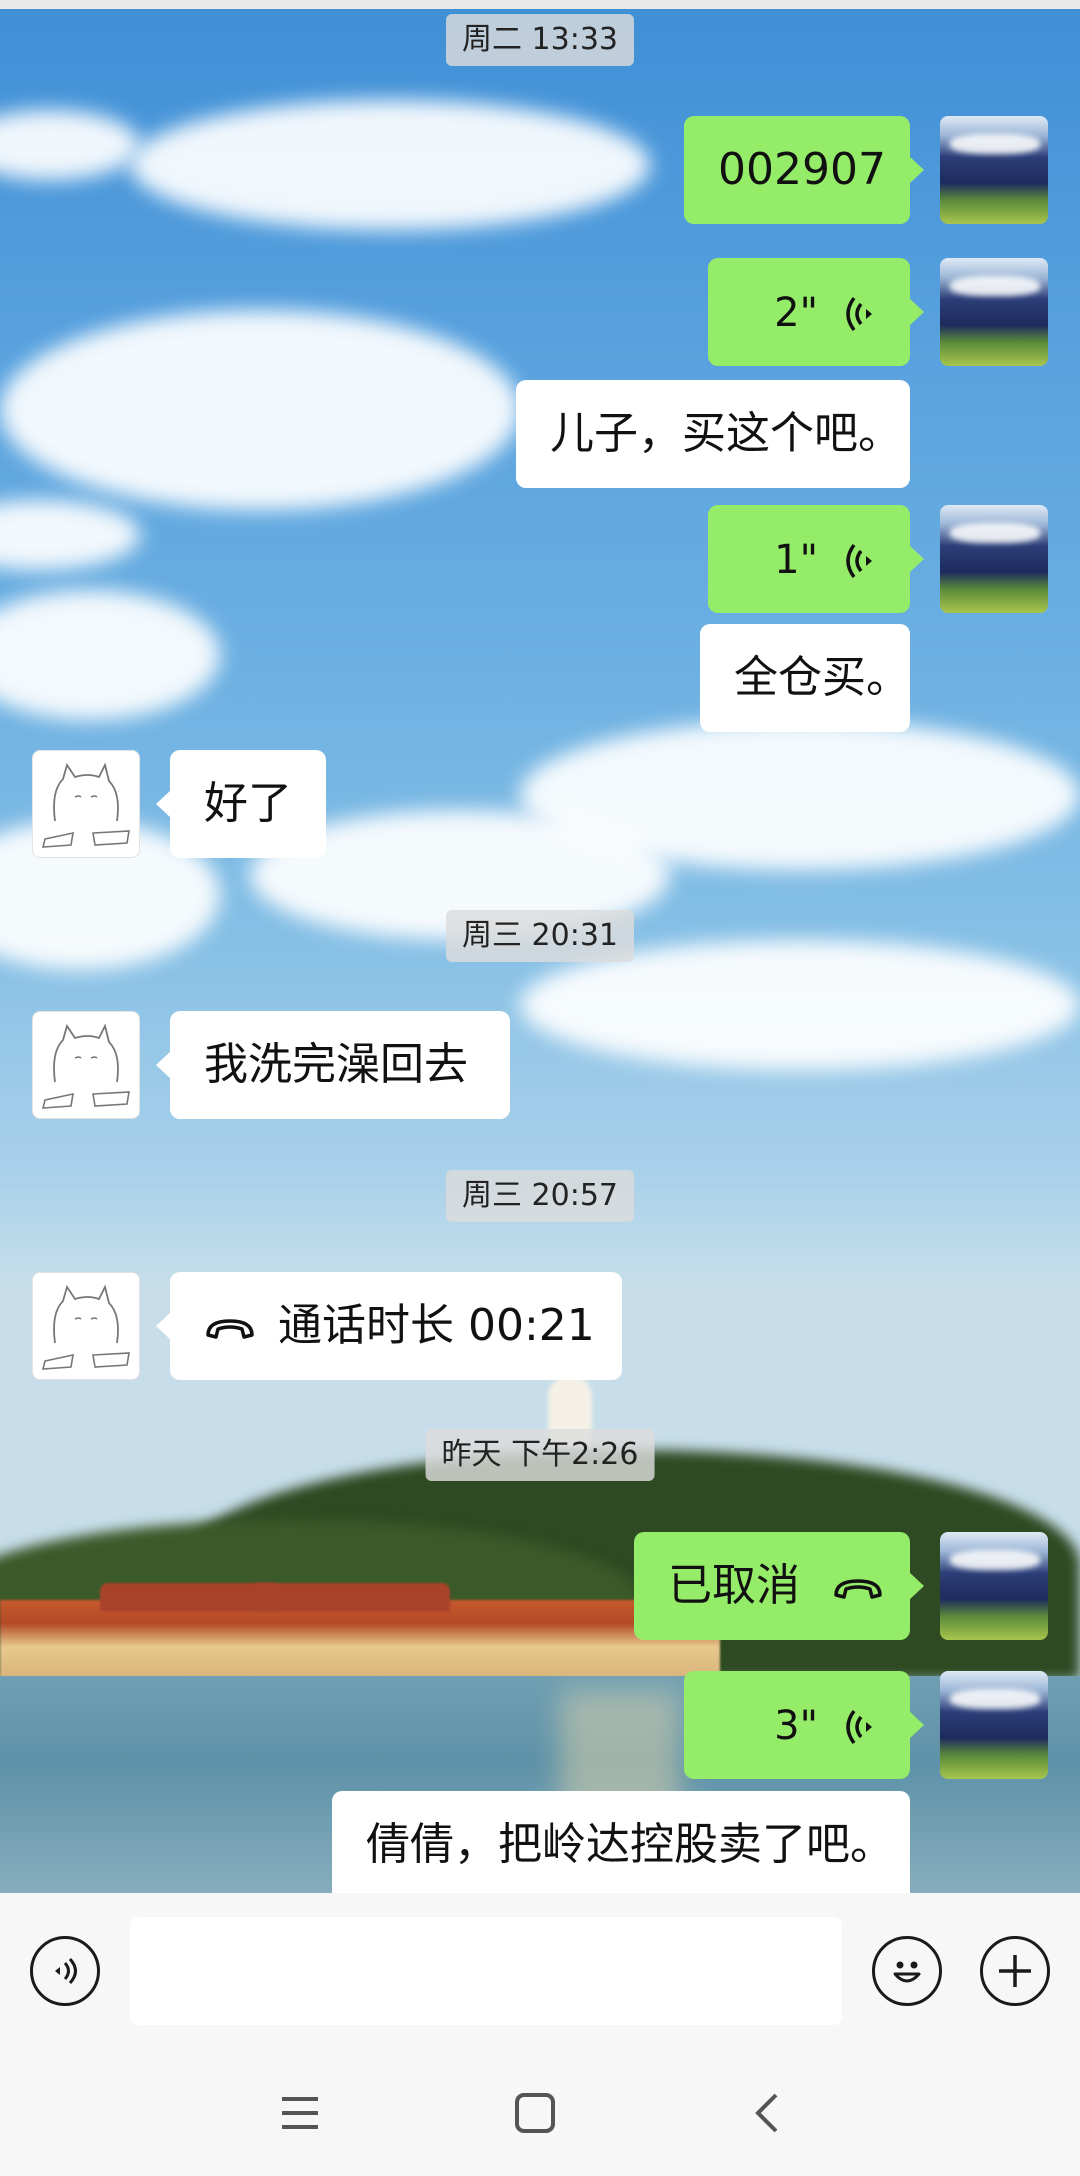  I want to click on voice-input-icon, so click(66, 1971).